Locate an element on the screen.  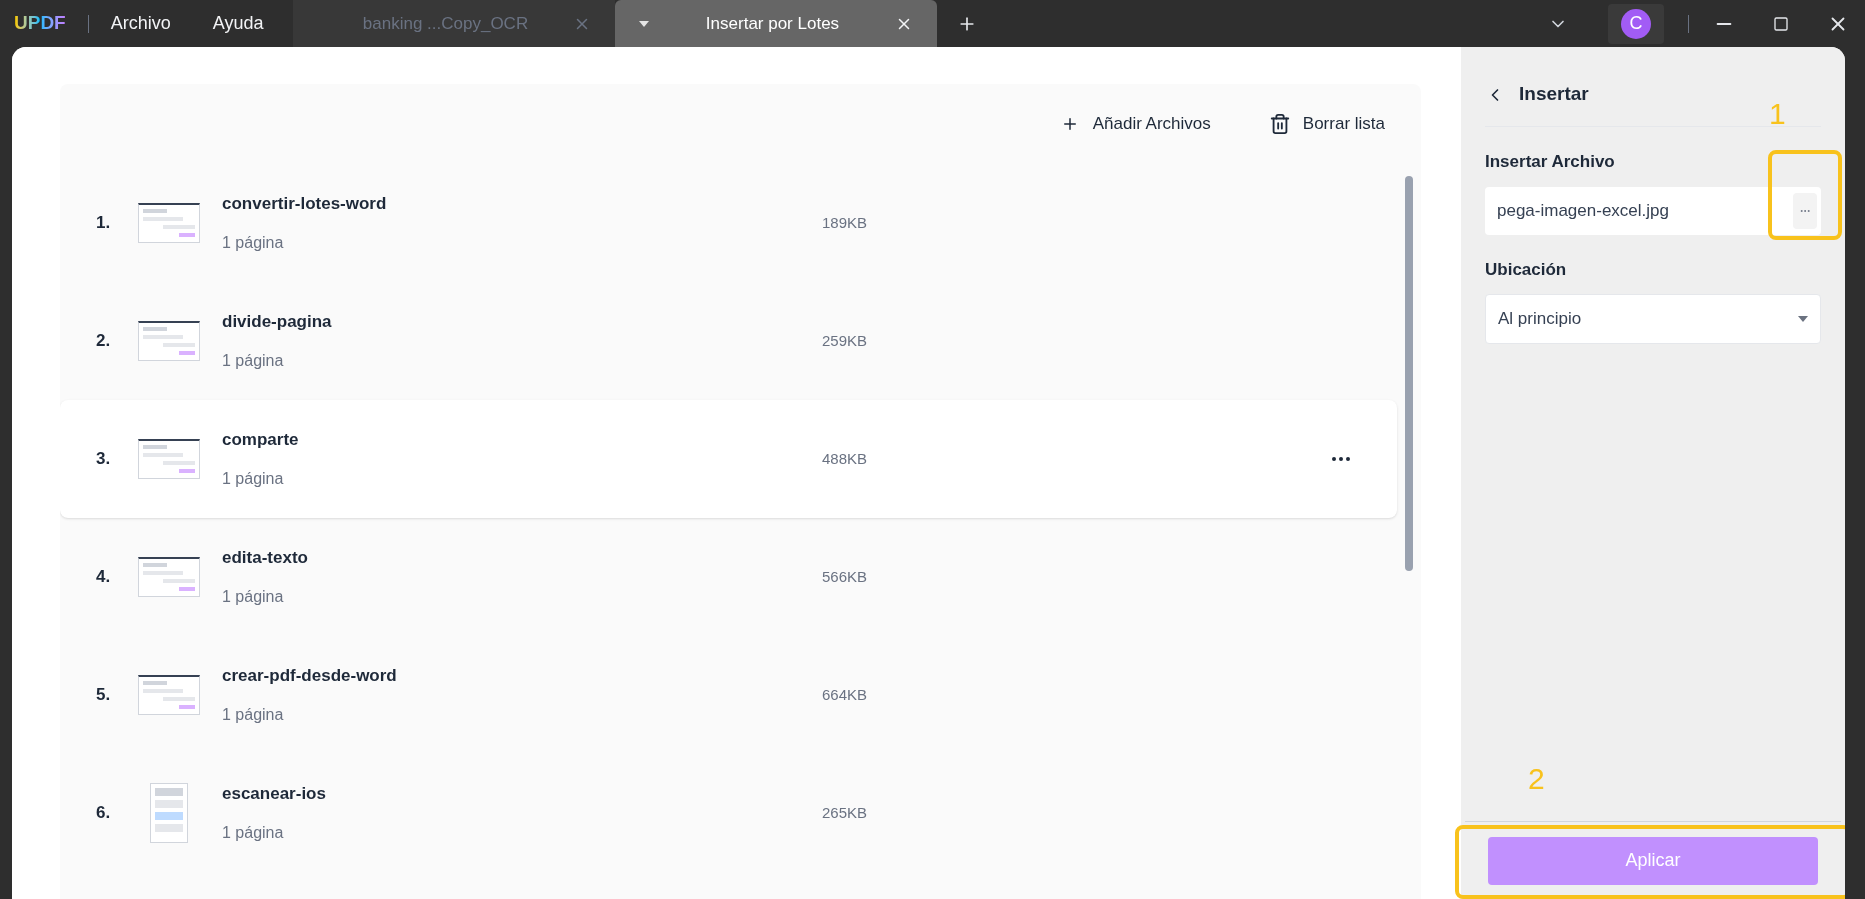
avatar: C is located at coordinates (1636, 23).